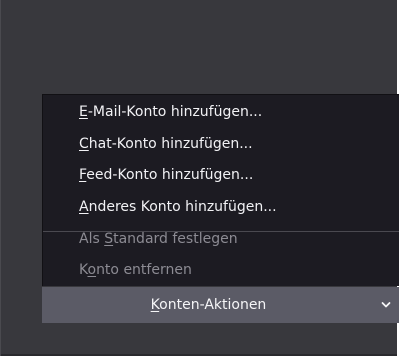  What do you see at coordinates (155, 305) in the screenshot?
I see `button-accesskey: K` at bounding box center [155, 305].